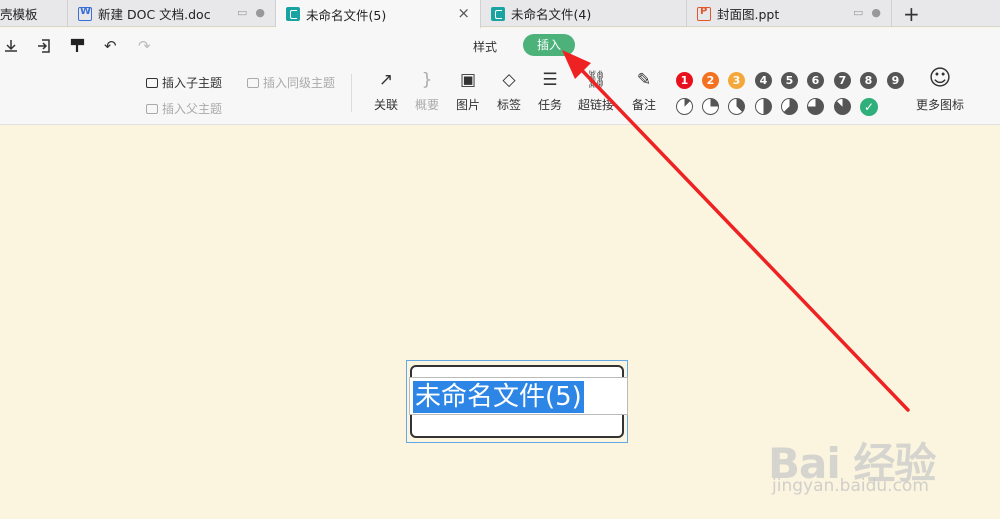 The image size is (1000, 519). What do you see at coordinates (882, 462) in the screenshot?
I see `baidu-watermark: Bai 经验 jingyan.baidu.com` at bounding box center [882, 462].